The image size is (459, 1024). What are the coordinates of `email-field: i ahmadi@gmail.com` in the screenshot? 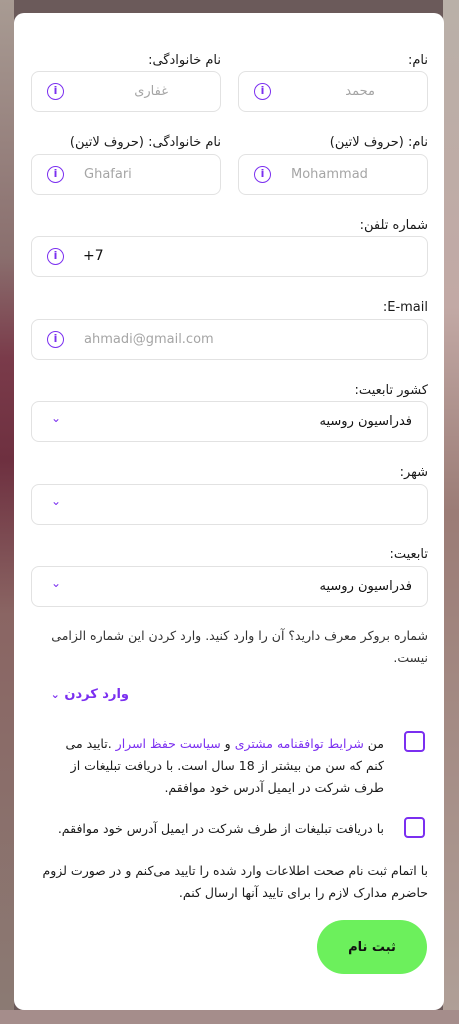 It's located at (229, 339).